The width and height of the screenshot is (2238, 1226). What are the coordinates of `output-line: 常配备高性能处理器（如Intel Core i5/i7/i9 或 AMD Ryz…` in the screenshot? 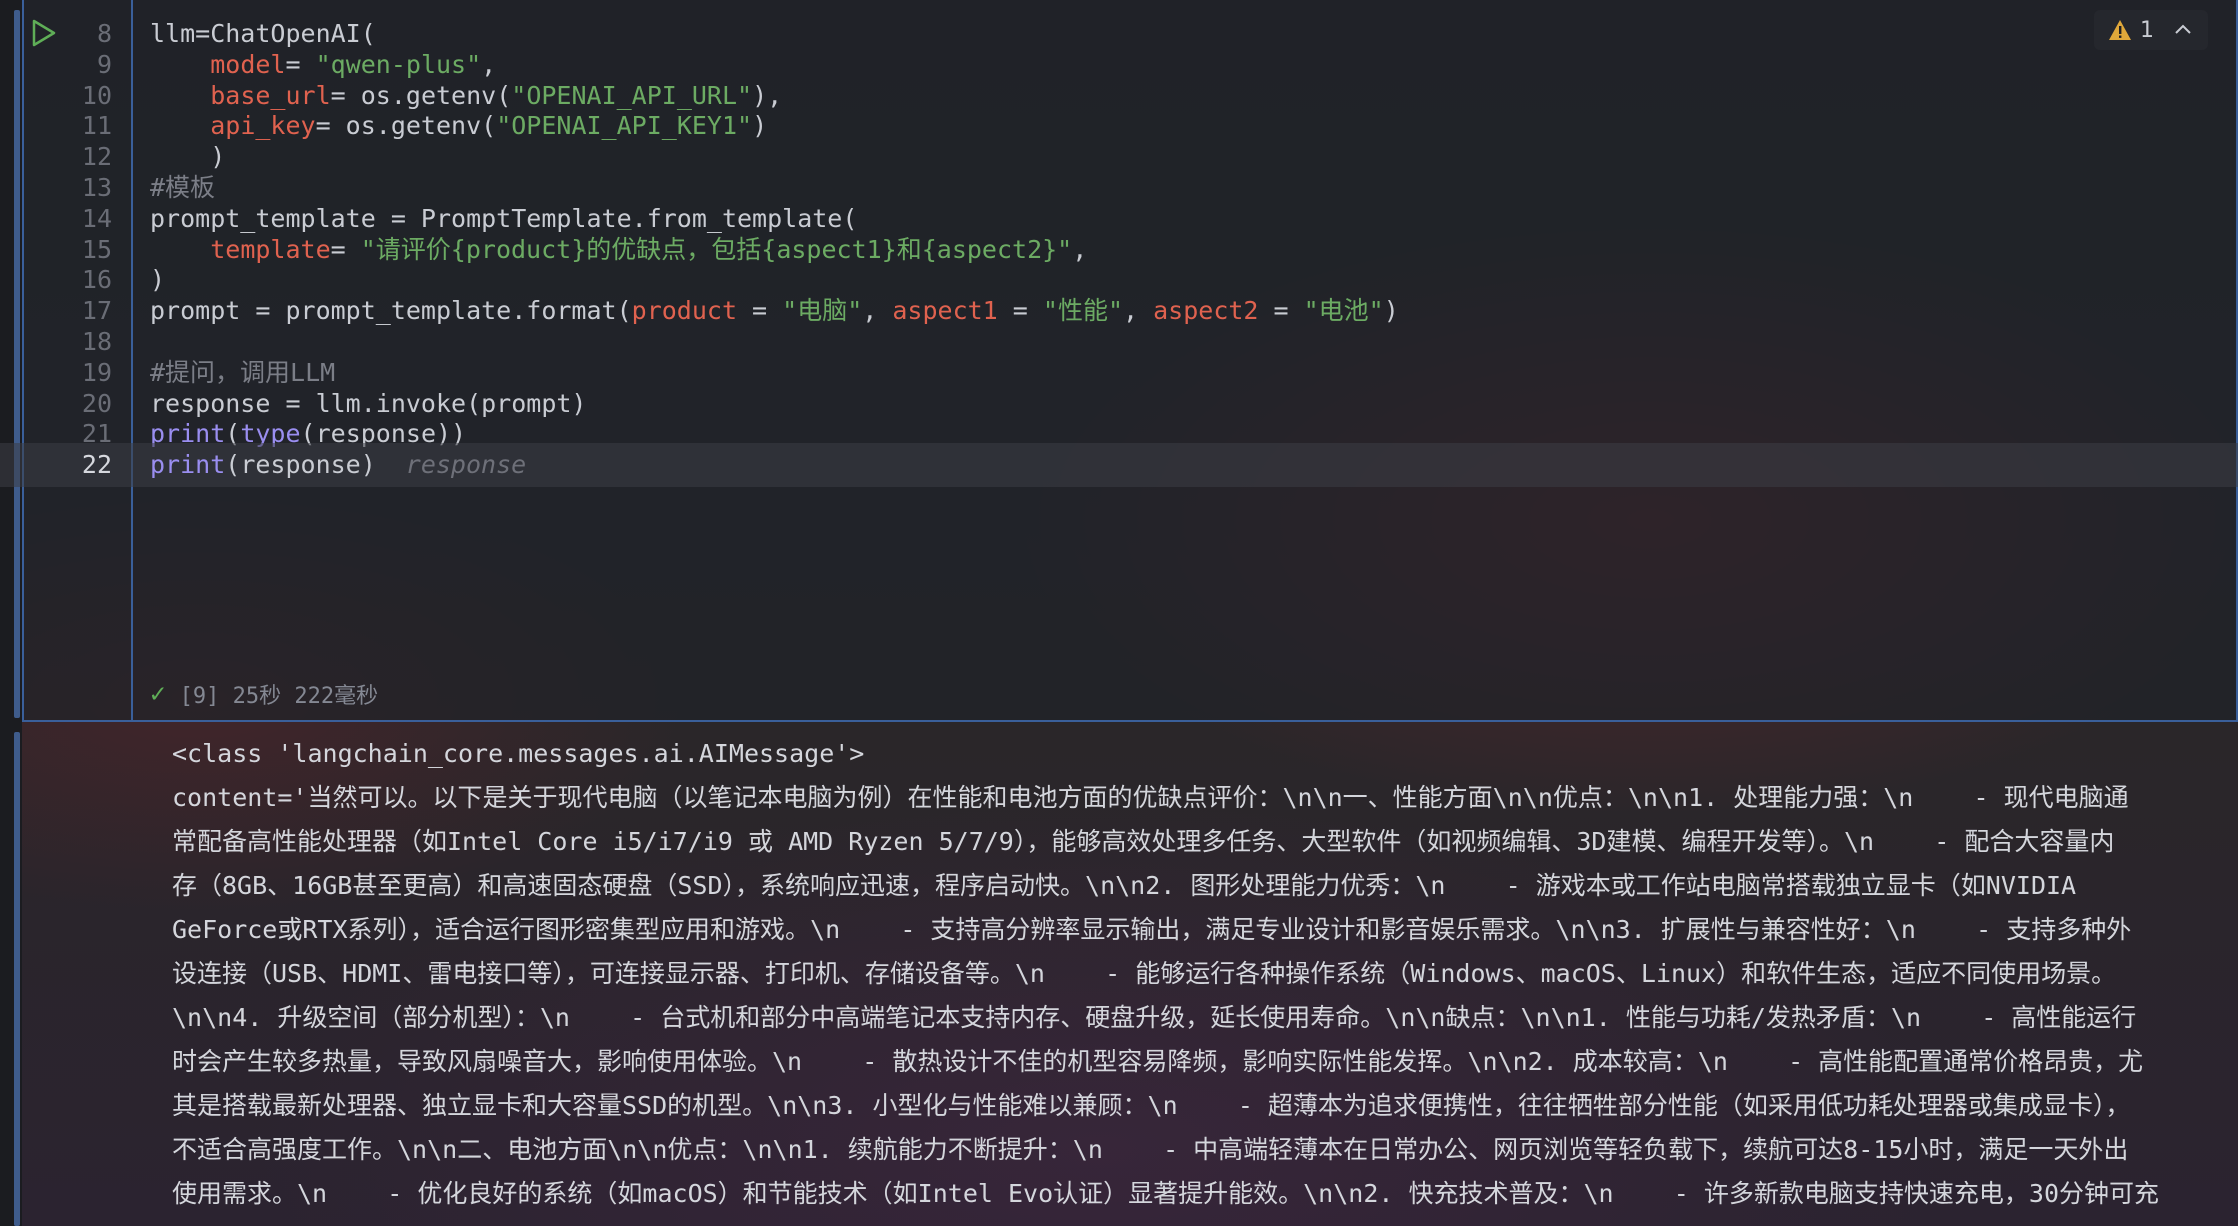 It's located at (1143, 841).